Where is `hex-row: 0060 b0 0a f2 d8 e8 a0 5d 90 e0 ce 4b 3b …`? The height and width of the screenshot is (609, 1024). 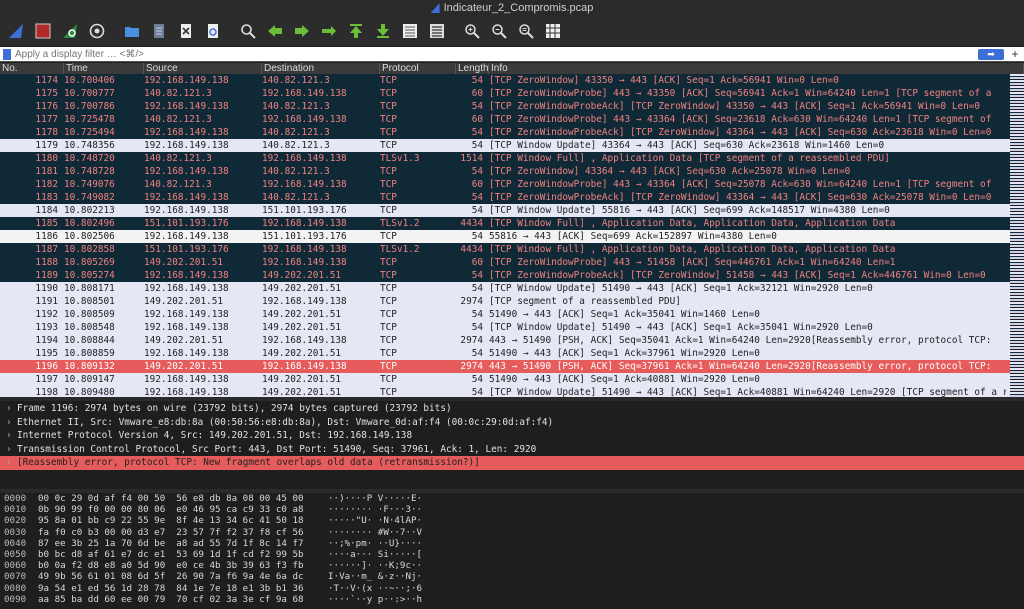
hex-row: 0060 b0 0a f2 d8 e8 a0 5d 90 e0 ce 4b 3b … is located at coordinates (512, 565).